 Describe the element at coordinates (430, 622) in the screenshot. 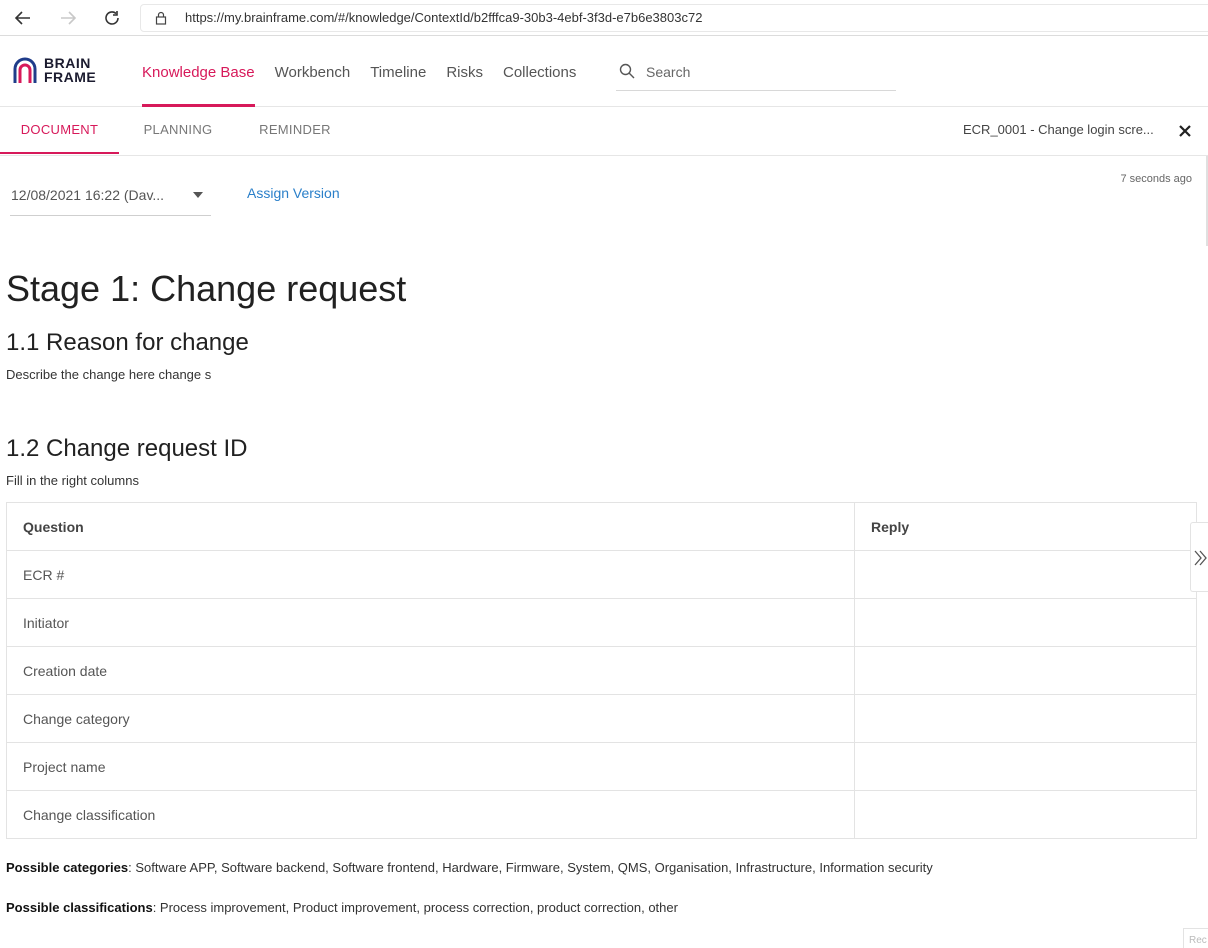

I see `question-cell: Initiator` at that location.